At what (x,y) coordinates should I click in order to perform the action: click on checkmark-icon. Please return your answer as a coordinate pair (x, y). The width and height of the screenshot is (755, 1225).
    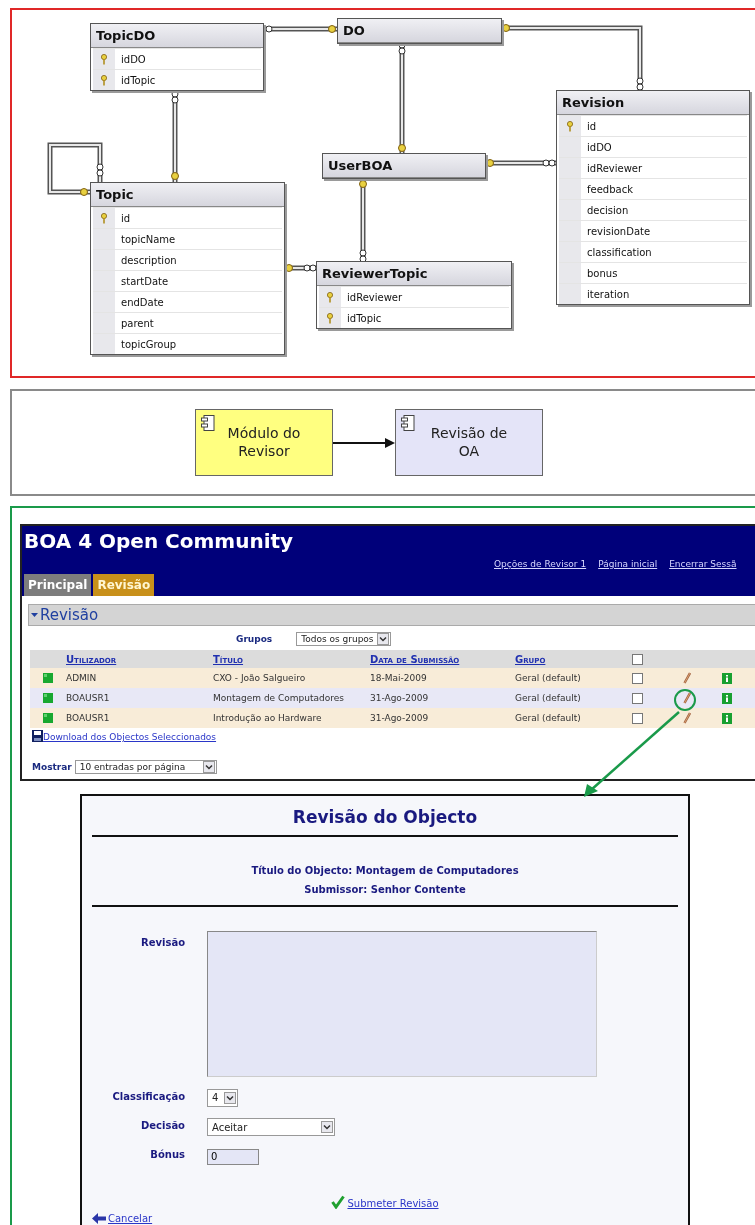
    Looking at the image, I should click on (338, 1201).